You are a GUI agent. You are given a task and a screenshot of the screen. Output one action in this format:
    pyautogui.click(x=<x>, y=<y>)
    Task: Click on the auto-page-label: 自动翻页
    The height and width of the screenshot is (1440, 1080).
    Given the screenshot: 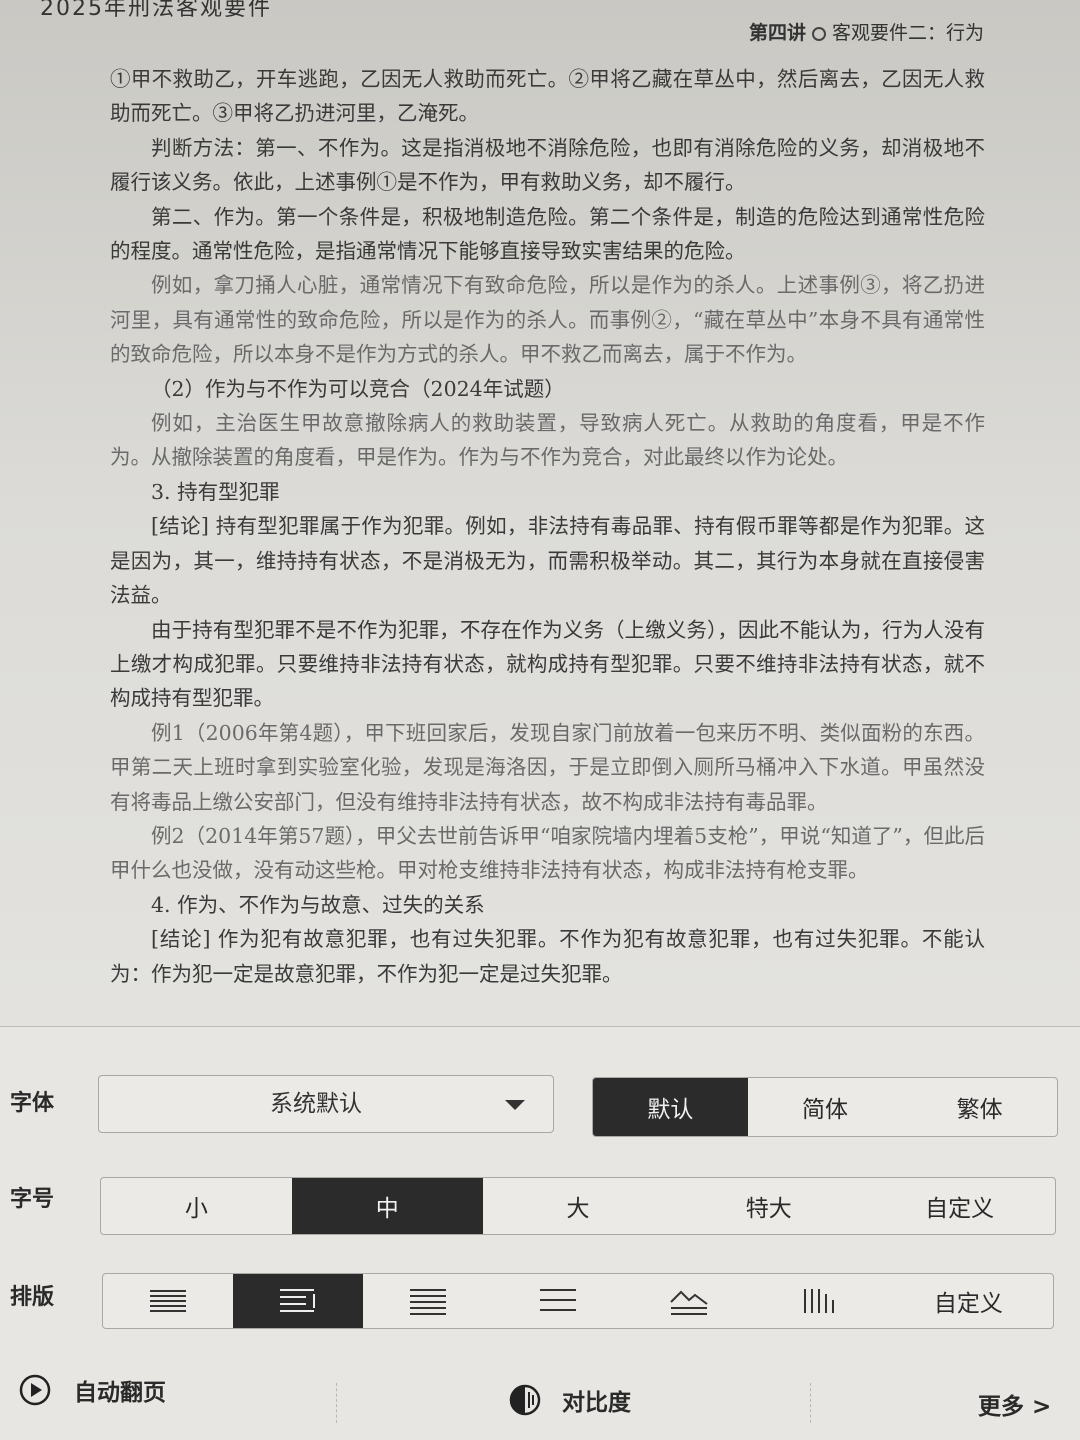 What is the action you would take?
    pyautogui.click(x=120, y=1393)
    